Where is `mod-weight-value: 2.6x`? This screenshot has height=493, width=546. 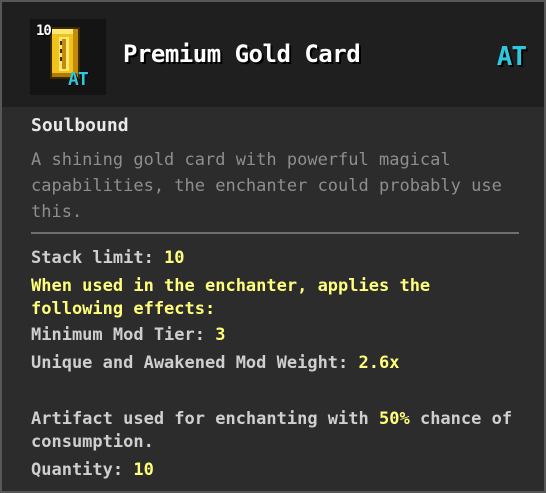
mod-weight-value: 2.6x is located at coordinates (379, 363).